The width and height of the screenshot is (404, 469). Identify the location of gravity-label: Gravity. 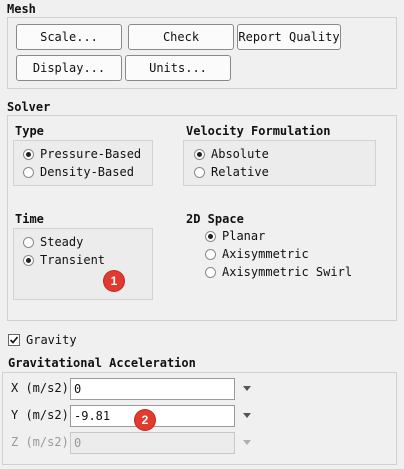
(51, 340).